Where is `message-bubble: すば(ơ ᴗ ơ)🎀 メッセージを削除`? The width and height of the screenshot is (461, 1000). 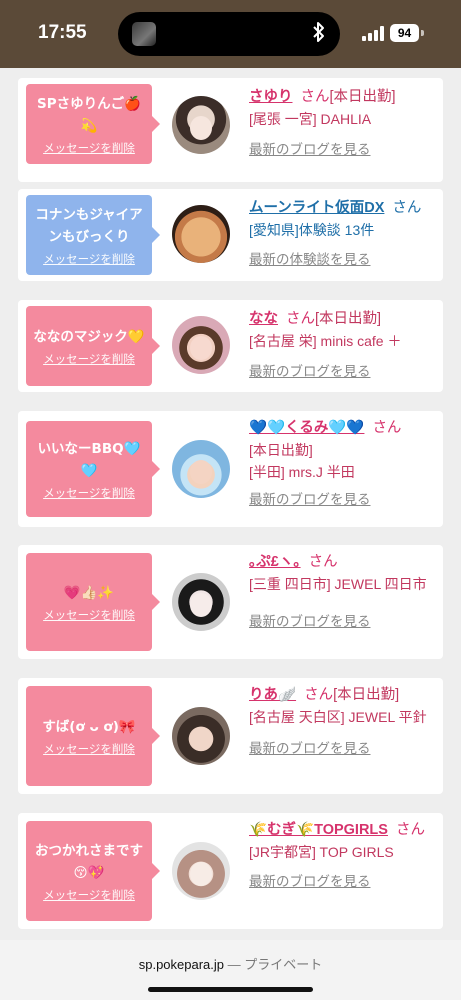
message-bubble: すば(ơ ᴗ ơ)🎀 メッセージを削除 is located at coordinates (93, 736).